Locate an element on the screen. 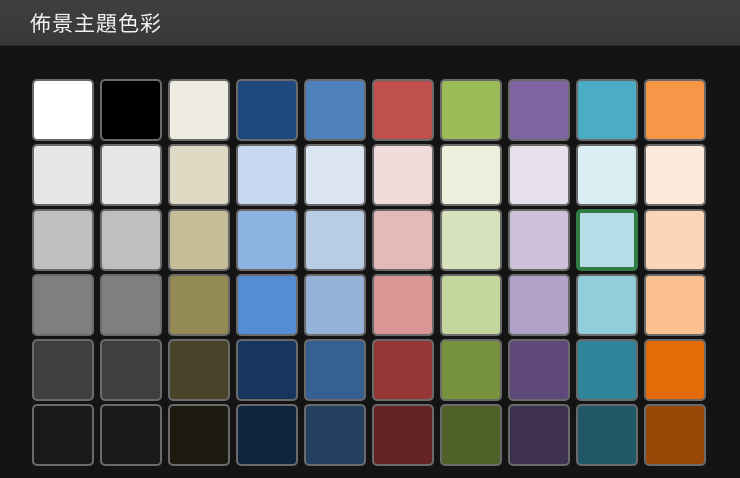  panel-header: 佈景主題色彩 is located at coordinates (370, 23).